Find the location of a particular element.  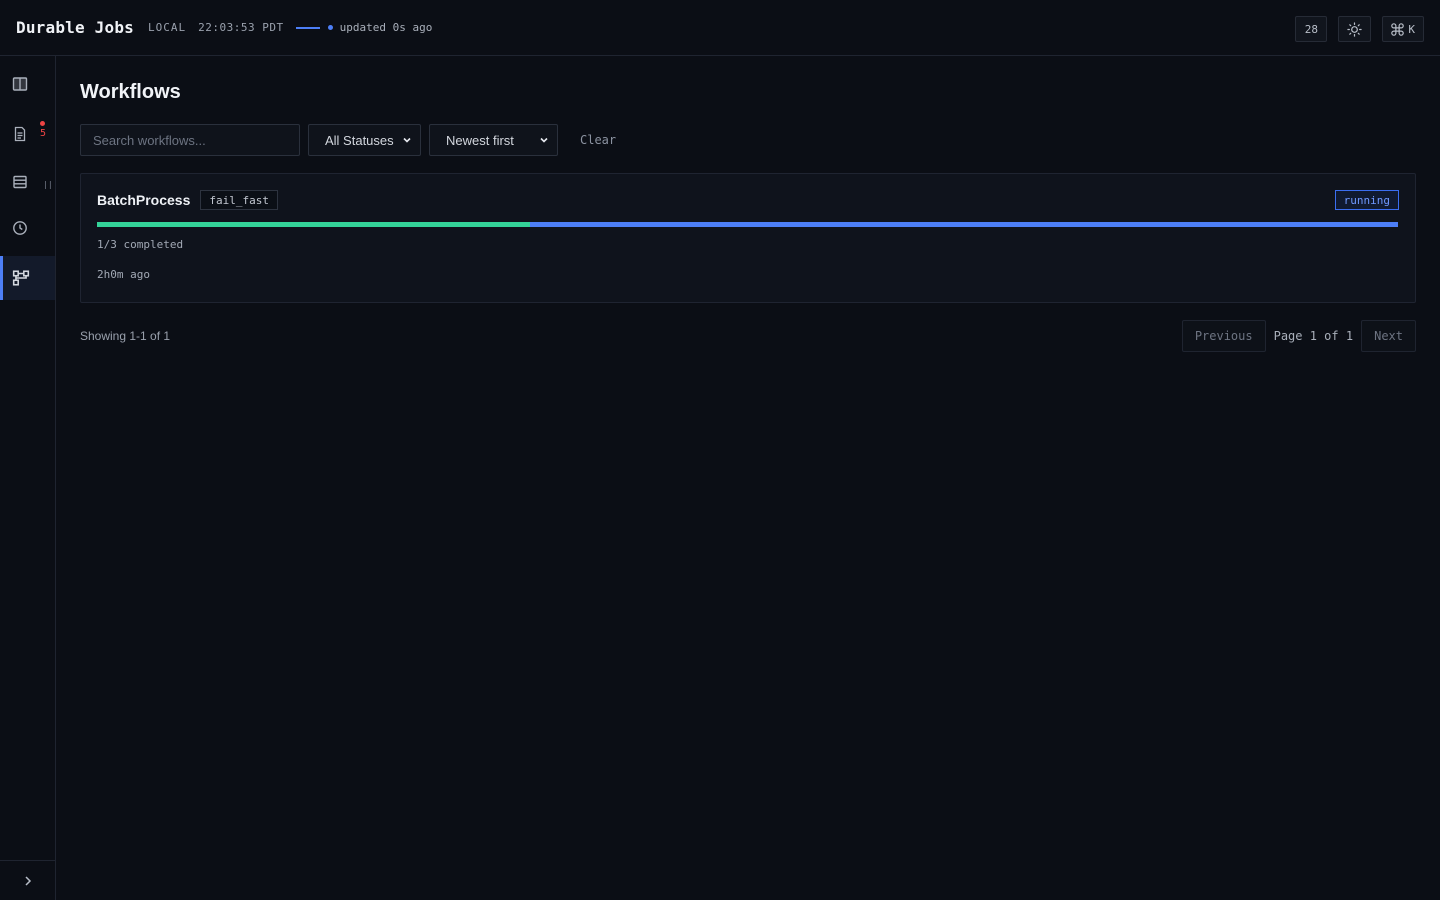

sidebar-item-queues: || is located at coordinates (27, 182).